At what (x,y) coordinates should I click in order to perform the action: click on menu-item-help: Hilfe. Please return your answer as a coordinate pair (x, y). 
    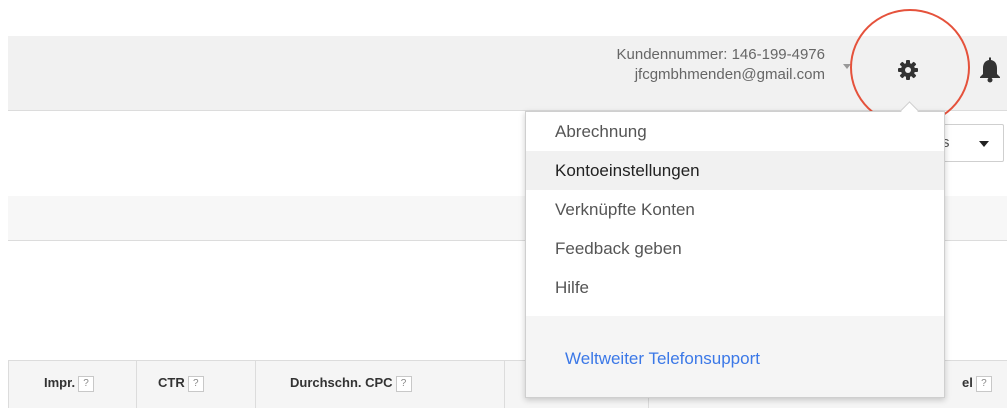
    Looking at the image, I should click on (735, 287).